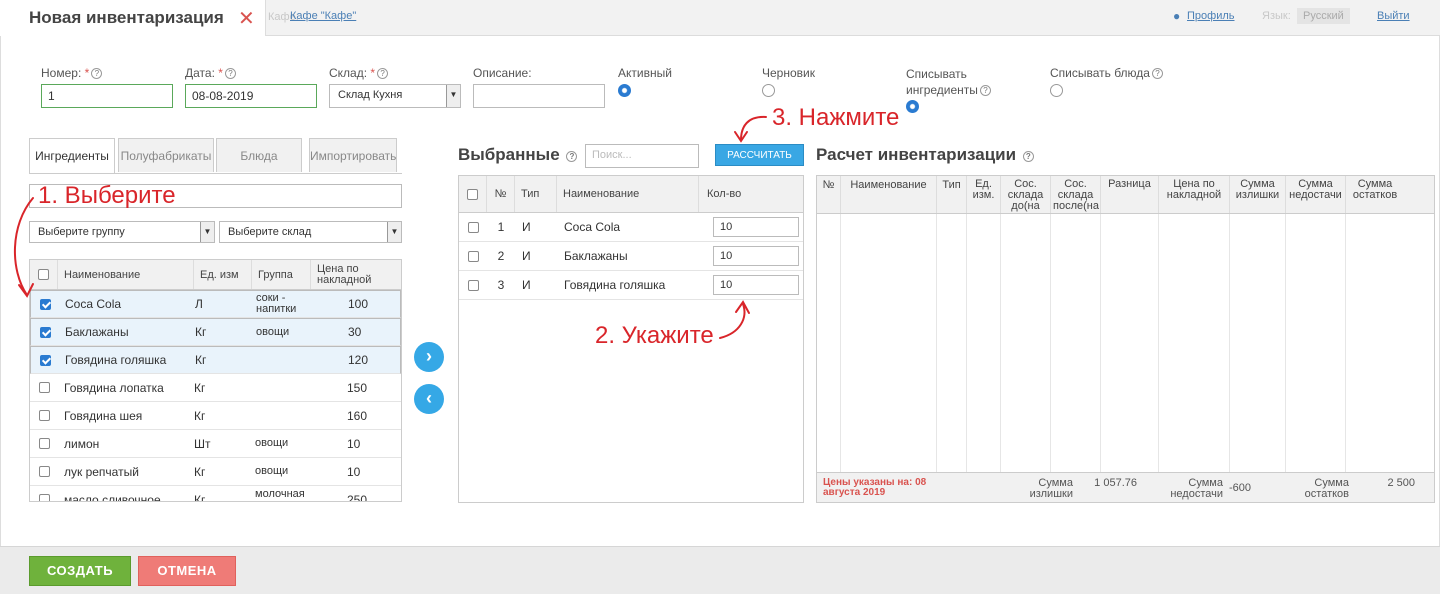 Image resolution: width=1440 pixels, height=594 pixels. I want to click on create-button: СОЗДАТЬ, so click(80, 571).